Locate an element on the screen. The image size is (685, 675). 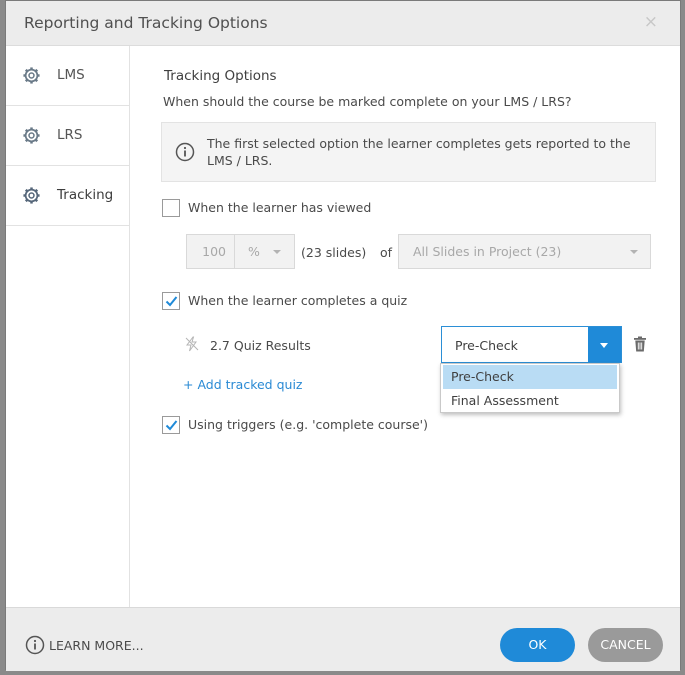
quiz-select: Pre-Check is located at coordinates (531, 344).